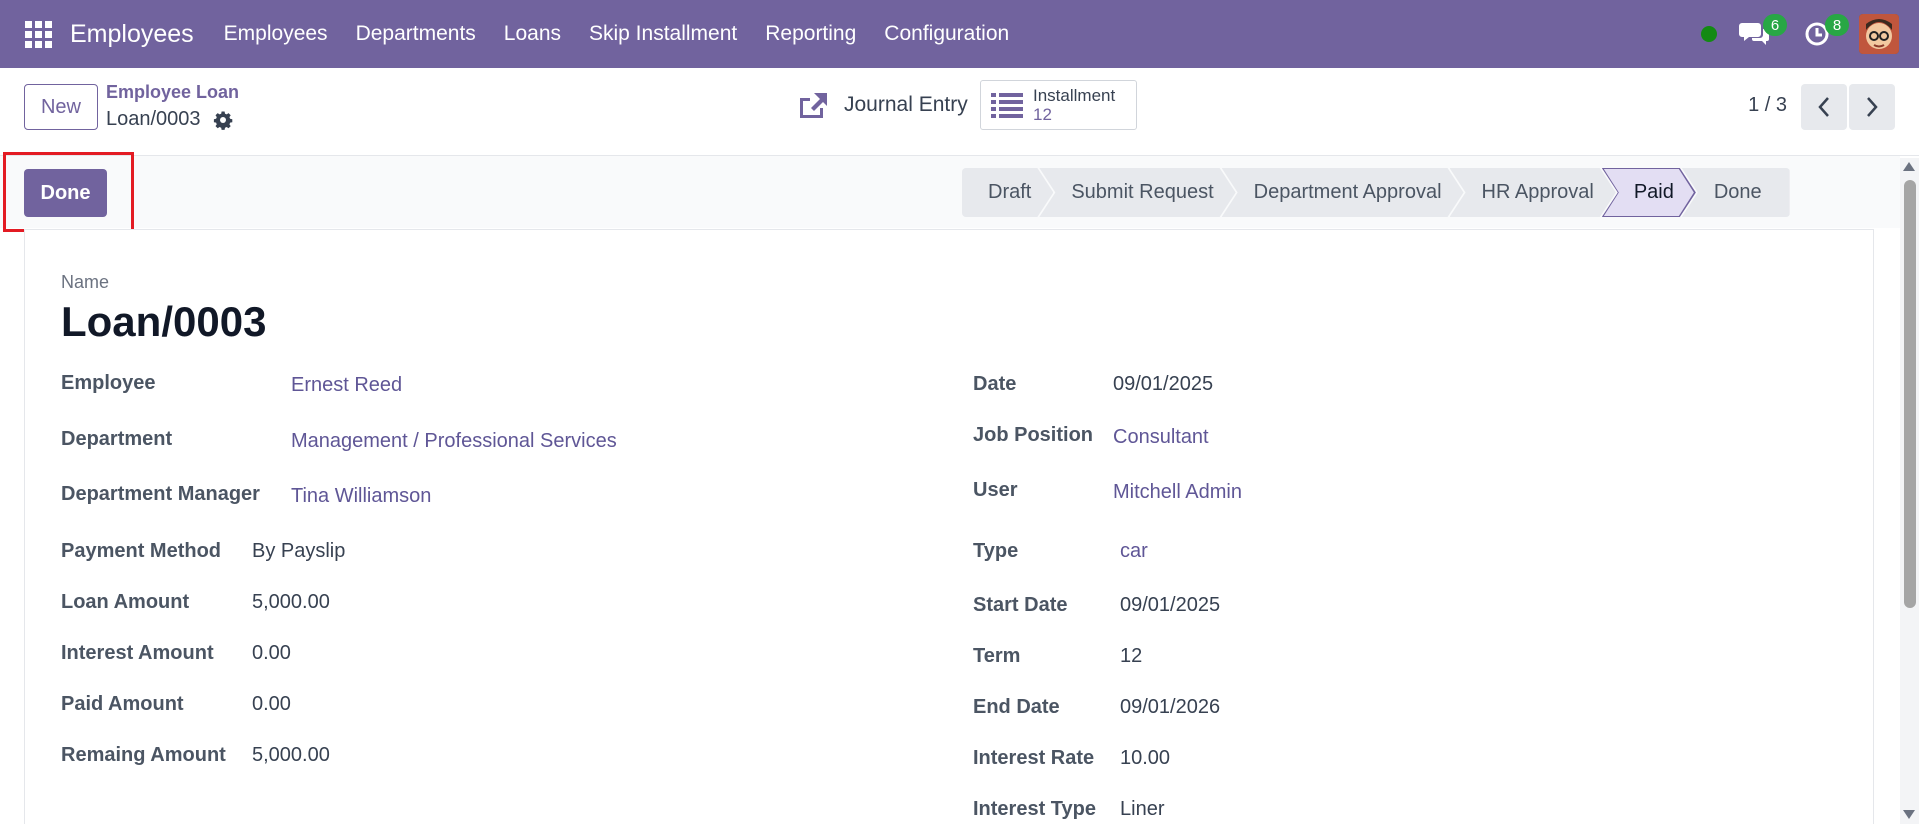 The height and width of the screenshot is (824, 1919). I want to click on new-button: New, so click(61, 107).